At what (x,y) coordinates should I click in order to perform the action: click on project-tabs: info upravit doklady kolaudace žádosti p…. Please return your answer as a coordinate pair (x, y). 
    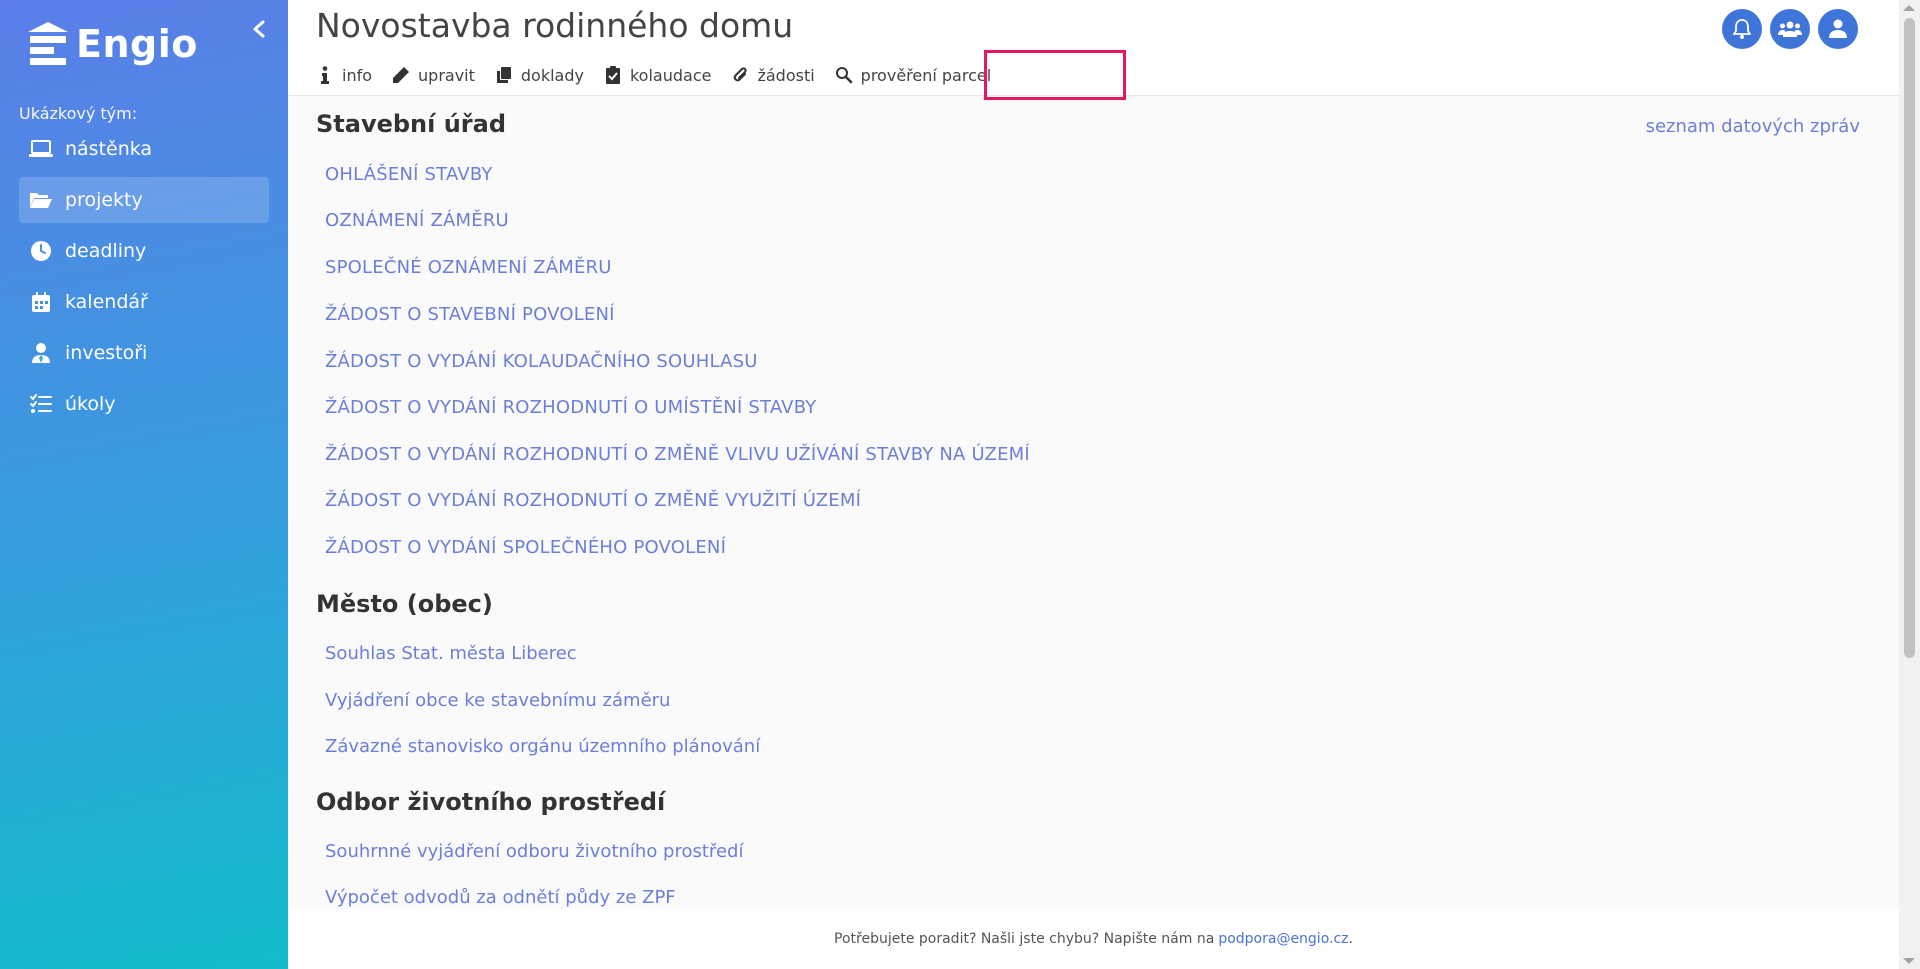
    Looking at the image, I should click on (663, 75).